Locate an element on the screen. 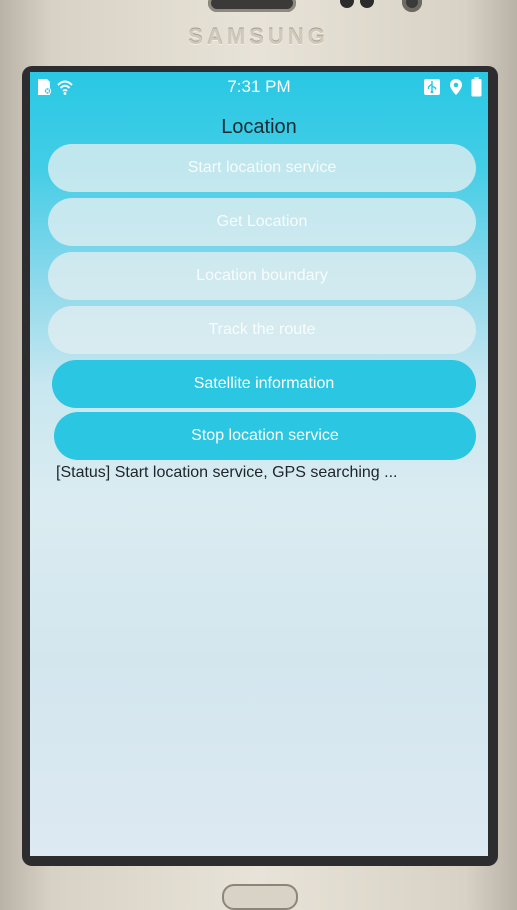  satellite-information-button: Satellite information is located at coordinates (264, 384).